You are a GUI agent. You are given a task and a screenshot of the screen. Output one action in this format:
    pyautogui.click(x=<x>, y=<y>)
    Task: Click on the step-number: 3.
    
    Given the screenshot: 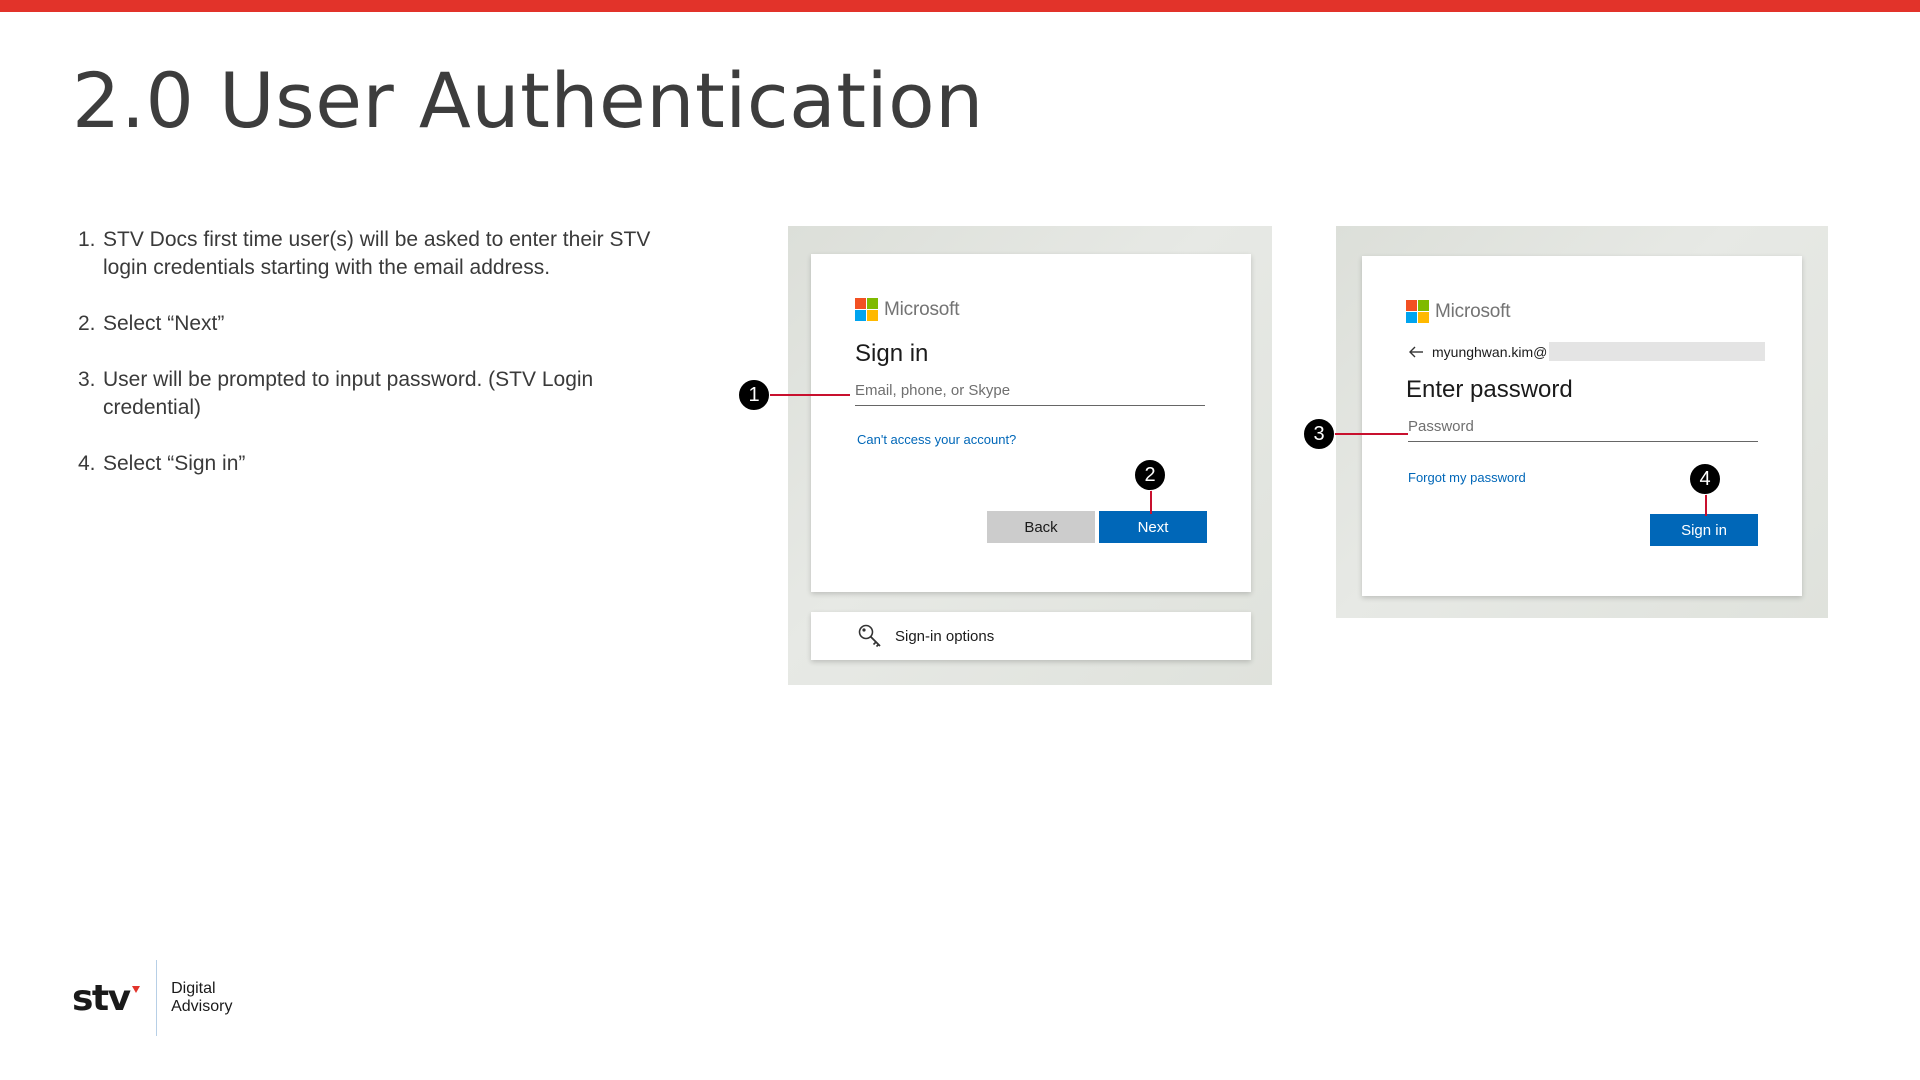 What is the action you would take?
    pyautogui.click(x=87, y=379)
    